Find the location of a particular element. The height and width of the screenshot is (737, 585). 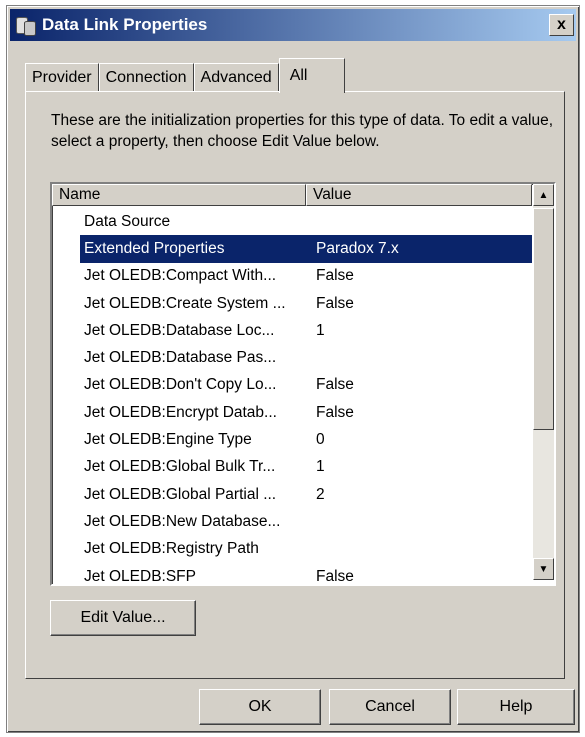

property-name: Data Source is located at coordinates (127, 221).